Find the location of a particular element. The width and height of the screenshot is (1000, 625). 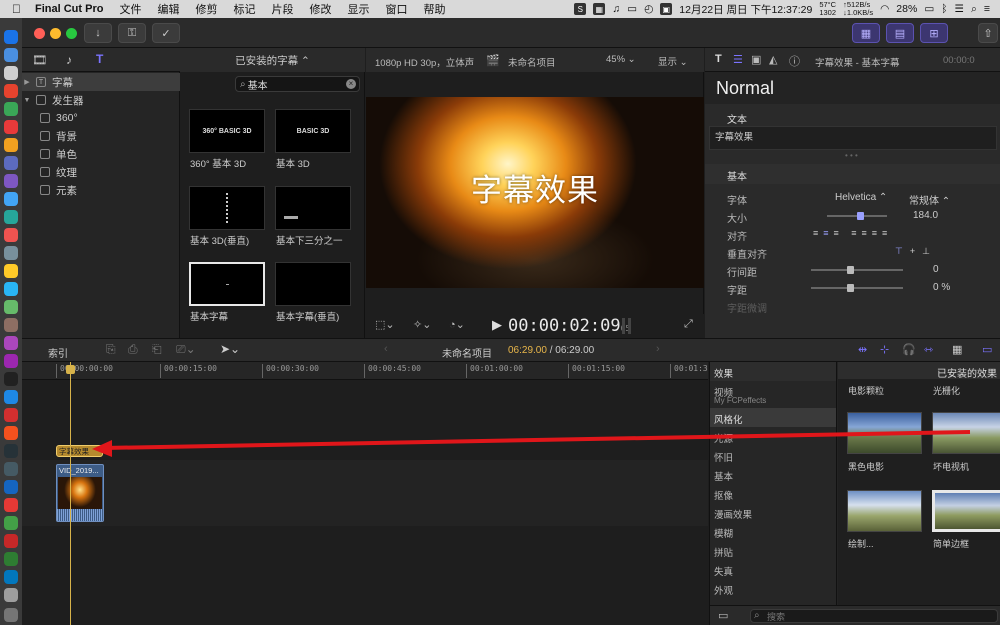

headphones-icon: 🎧 is located at coordinates (909, 349).